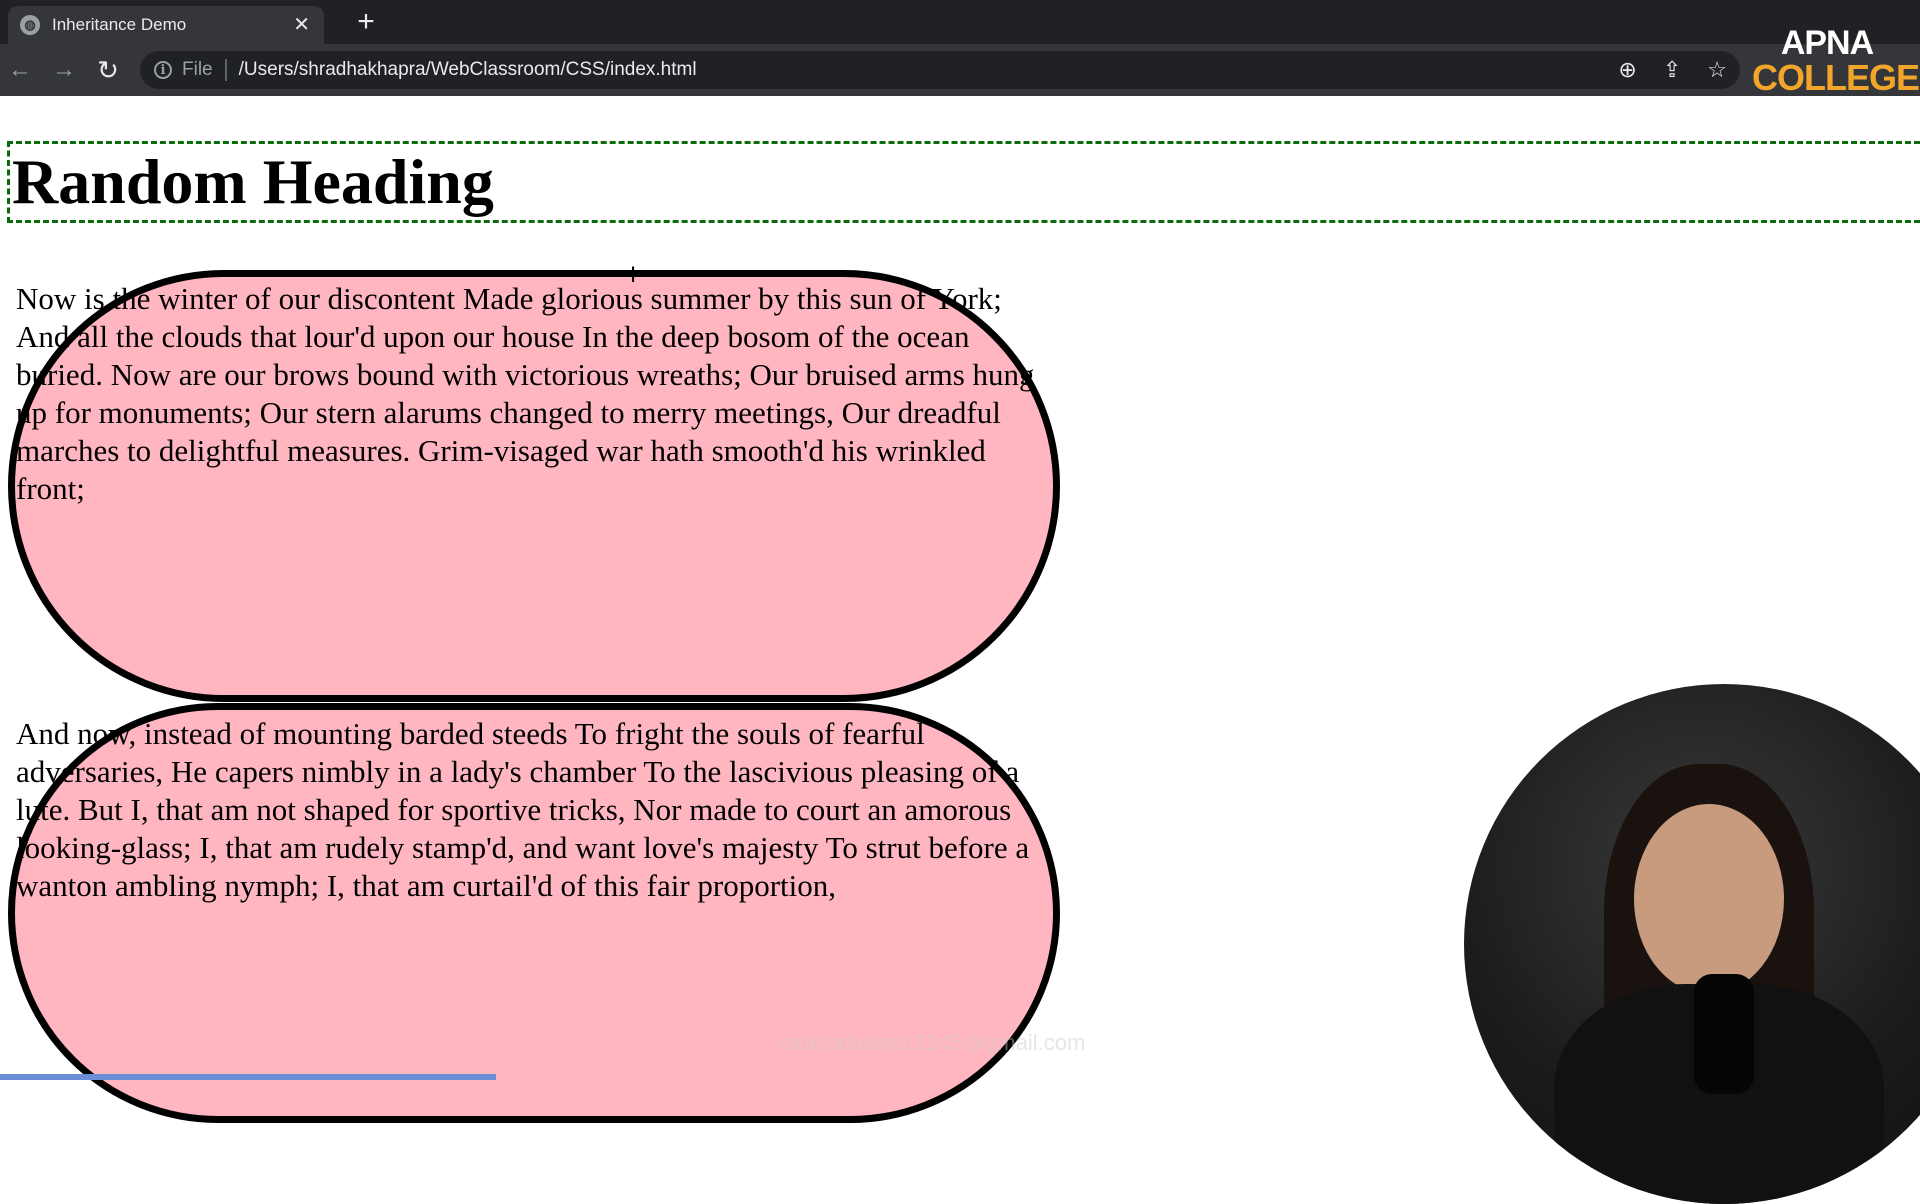 This screenshot has height=1204, width=1920. What do you see at coordinates (253, 181) in the screenshot?
I see `page-heading: Random Heading` at bounding box center [253, 181].